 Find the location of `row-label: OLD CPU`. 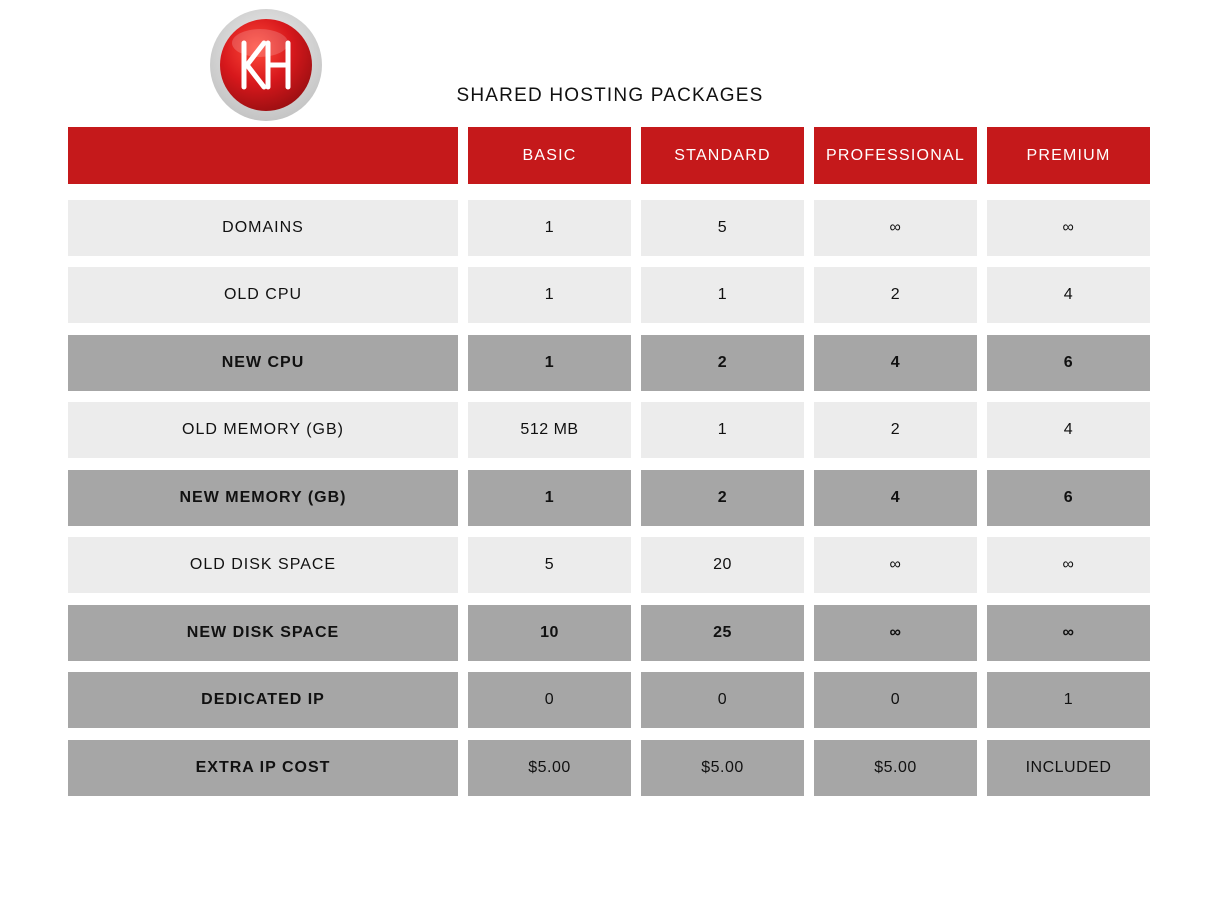

row-label: OLD CPU is located at coordinates (263, 295).